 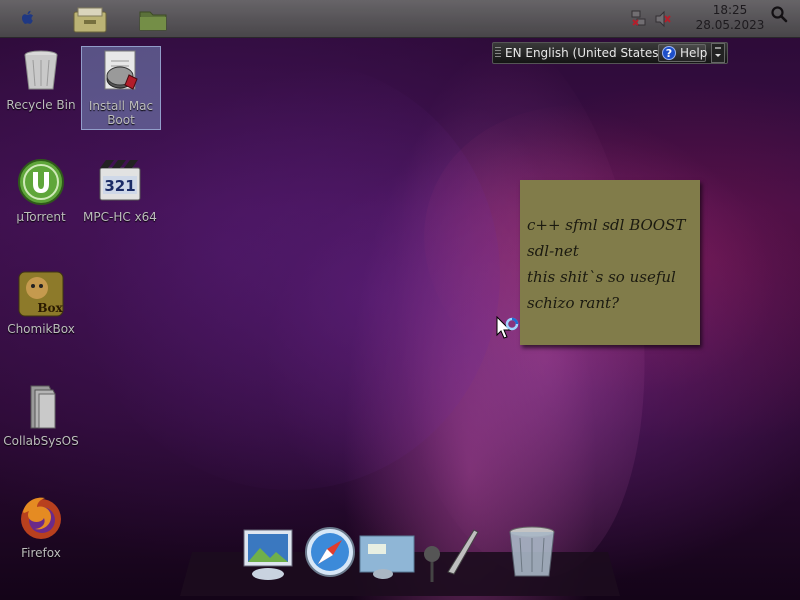 What do you see at coordinates (584, 53) in the screenshot?
I see `language-indicator: EN English (United States)` at bounding box center [584, 53].